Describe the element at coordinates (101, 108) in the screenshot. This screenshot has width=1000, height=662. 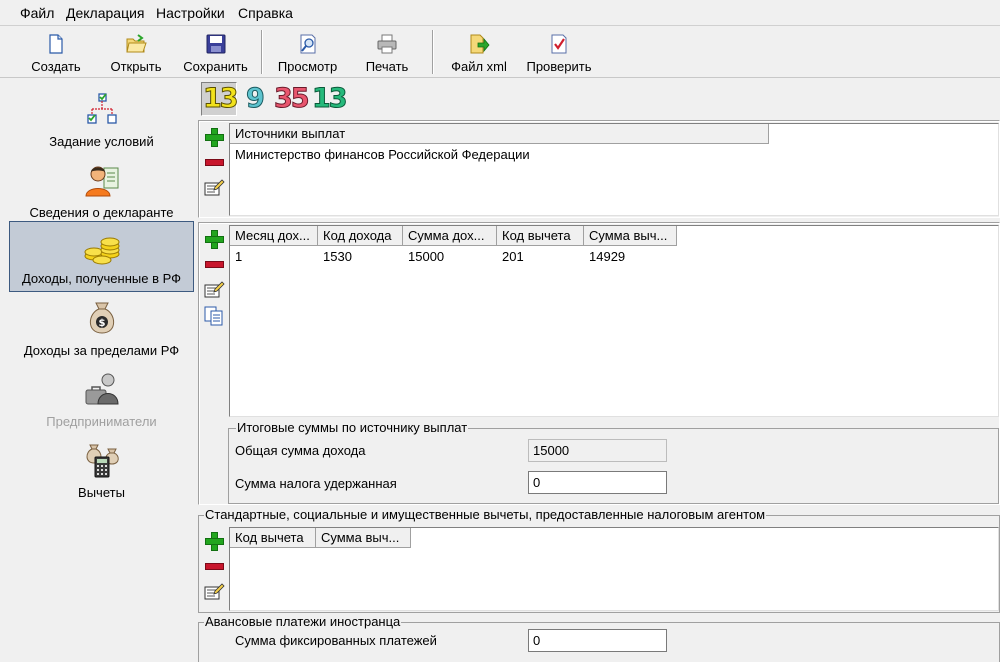
I see `flowchart-icon` at that location.